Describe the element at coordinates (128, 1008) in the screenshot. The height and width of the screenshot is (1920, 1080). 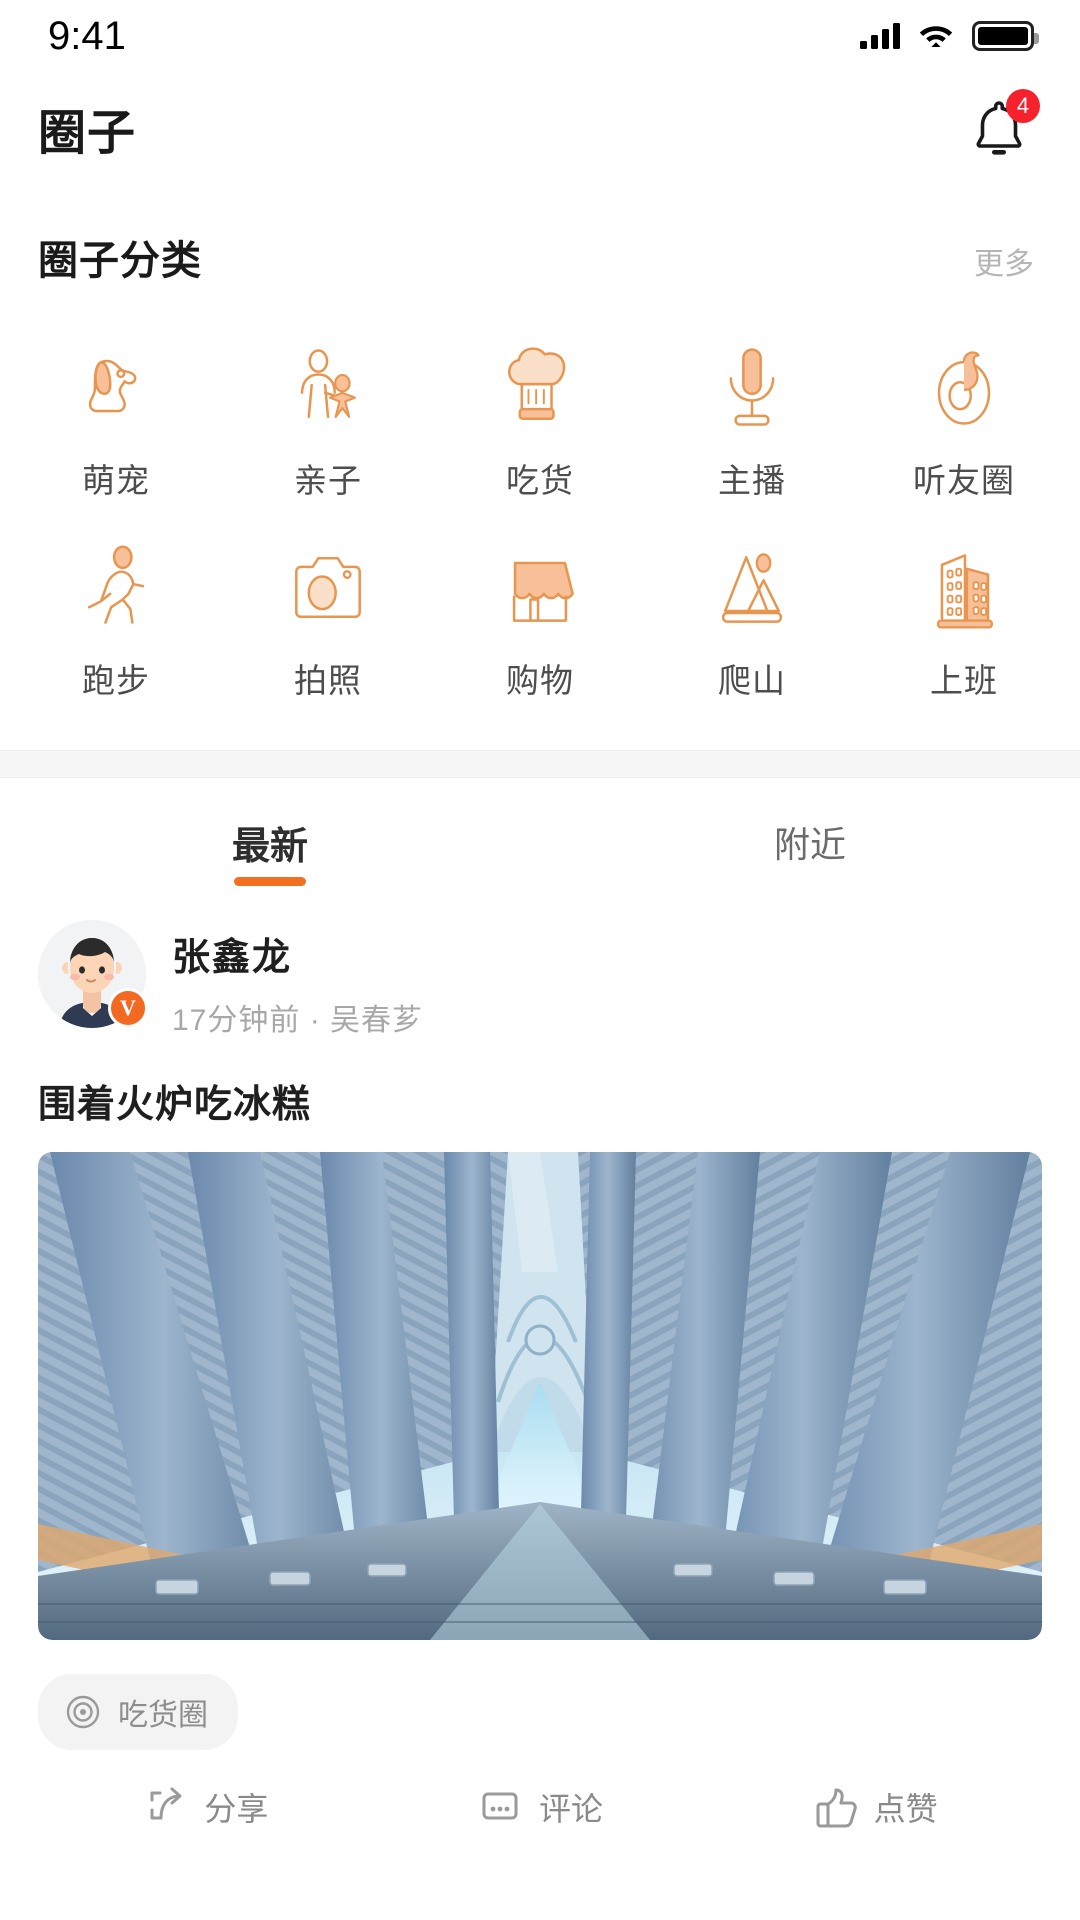
I see `verified-badge: V` at that location.